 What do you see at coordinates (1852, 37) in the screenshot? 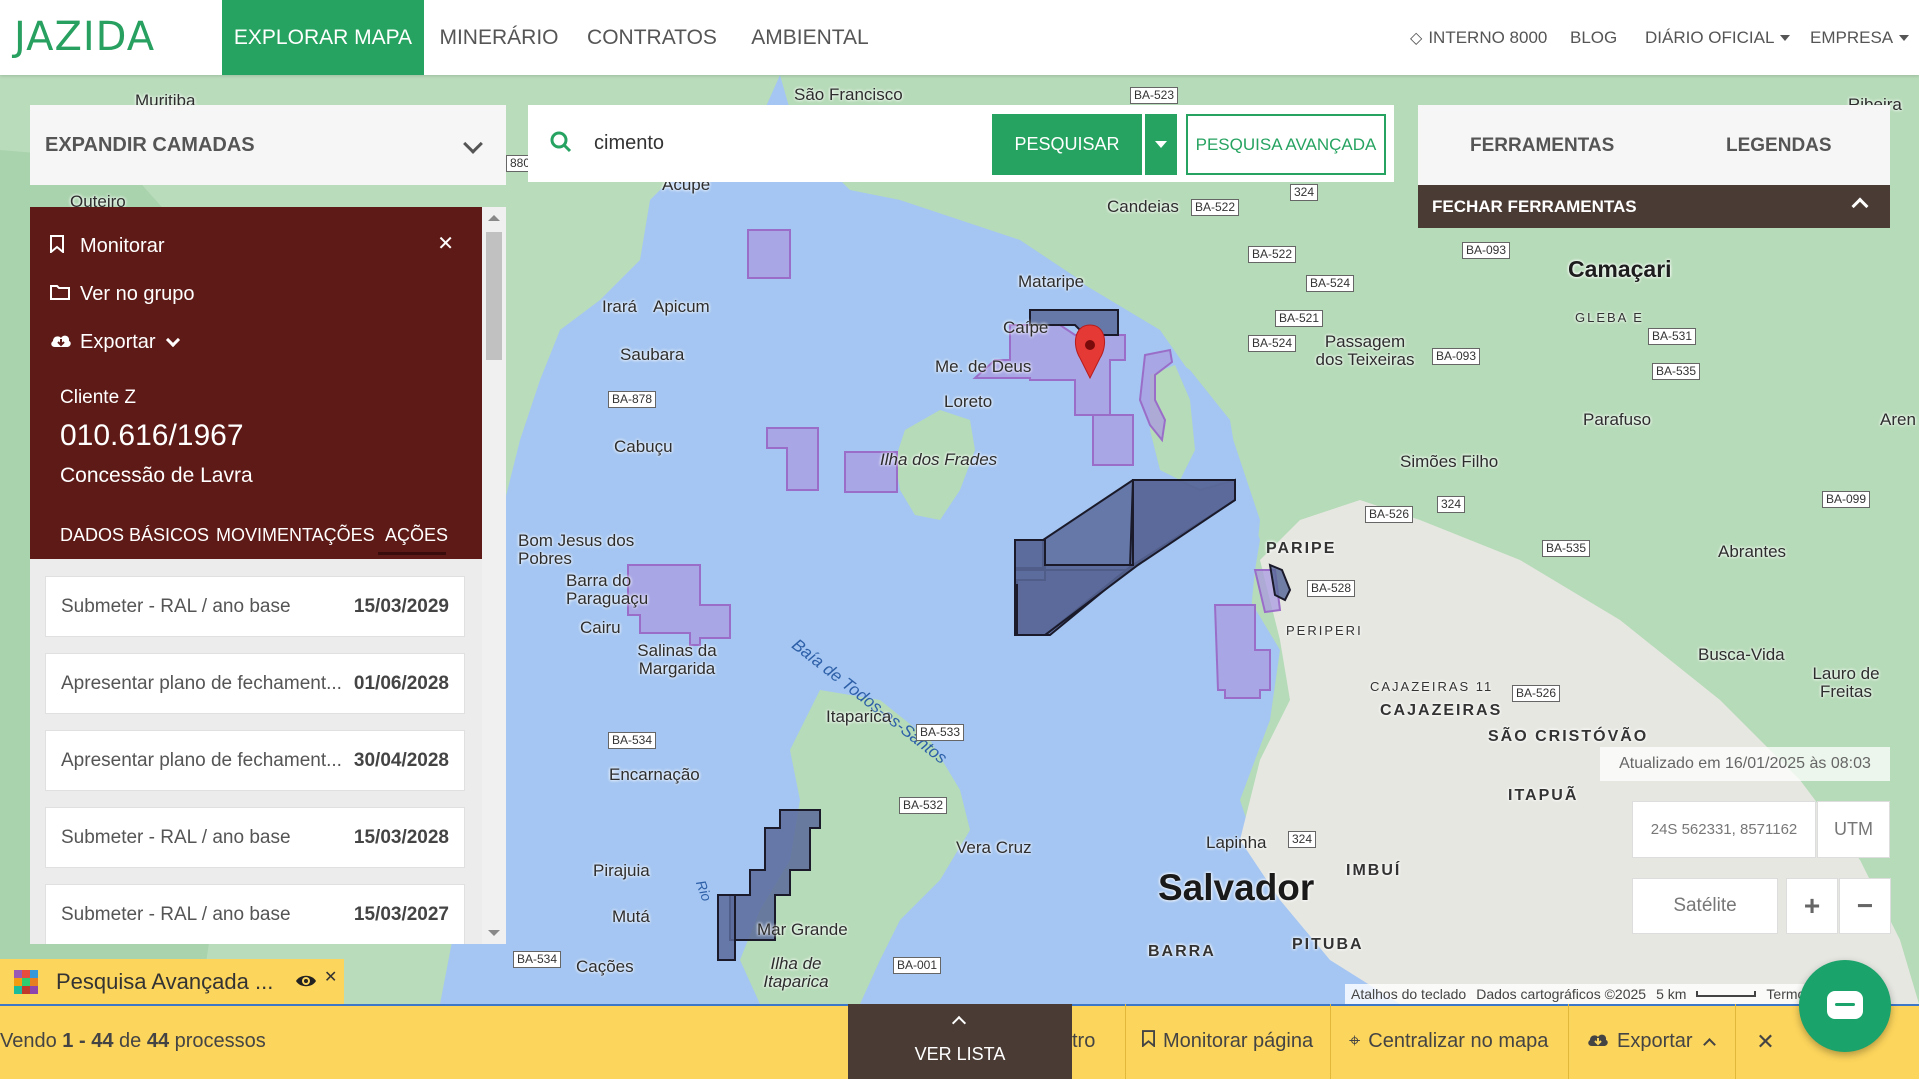
I see `empresa-label: EMPRESA` at bounding box center [1852, 37].